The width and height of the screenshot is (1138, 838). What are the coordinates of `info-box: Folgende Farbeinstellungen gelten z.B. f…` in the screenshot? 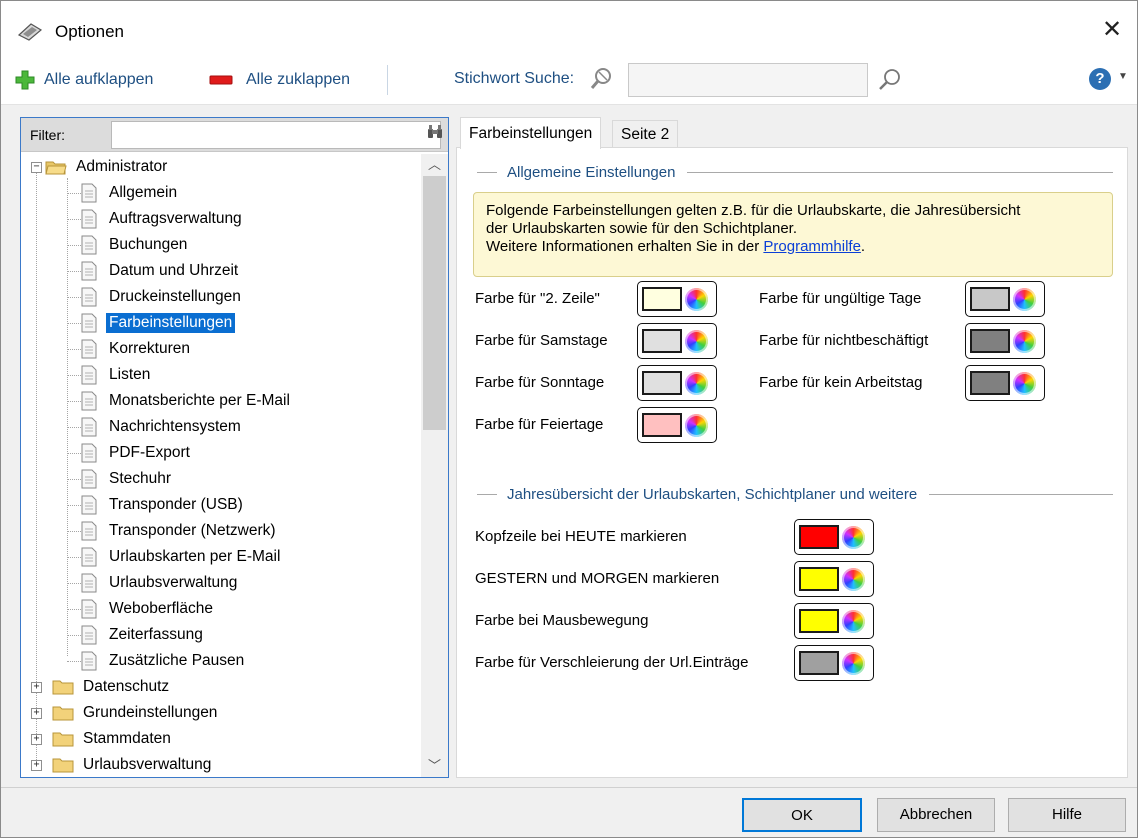 It's located at (793, 234).